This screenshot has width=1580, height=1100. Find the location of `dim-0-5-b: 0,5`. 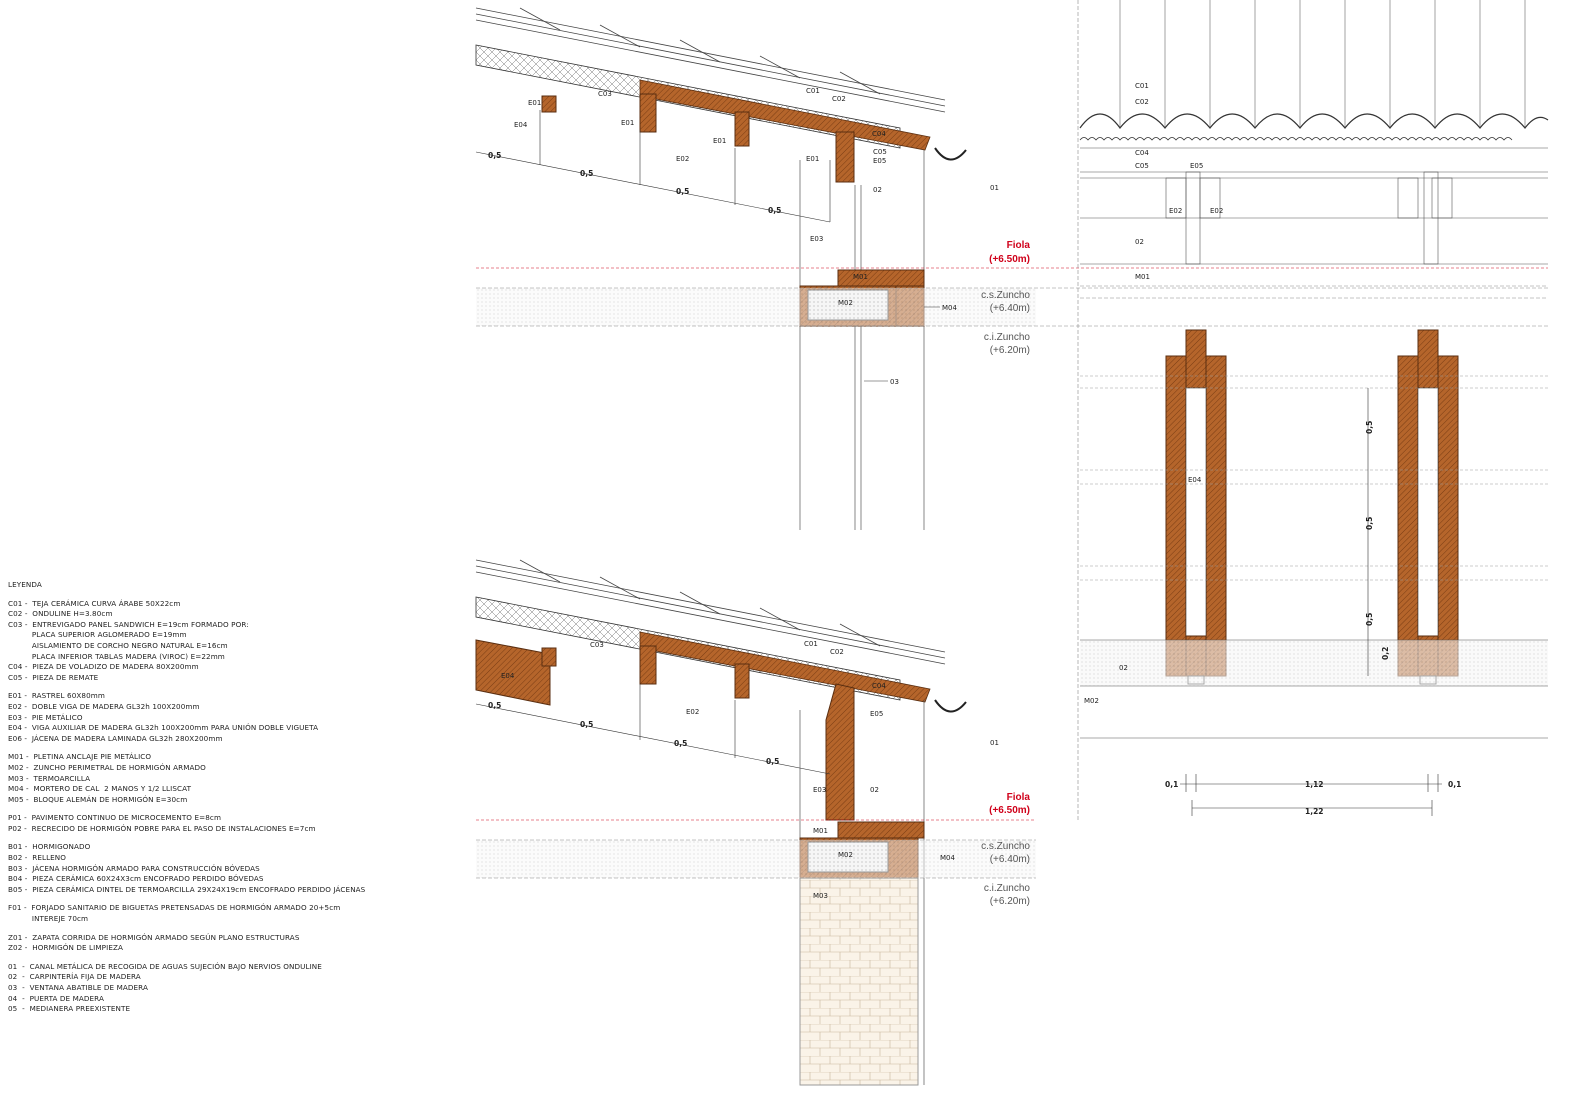

dim-0-5-b: 0,5 is located at coordinates (586, 173).